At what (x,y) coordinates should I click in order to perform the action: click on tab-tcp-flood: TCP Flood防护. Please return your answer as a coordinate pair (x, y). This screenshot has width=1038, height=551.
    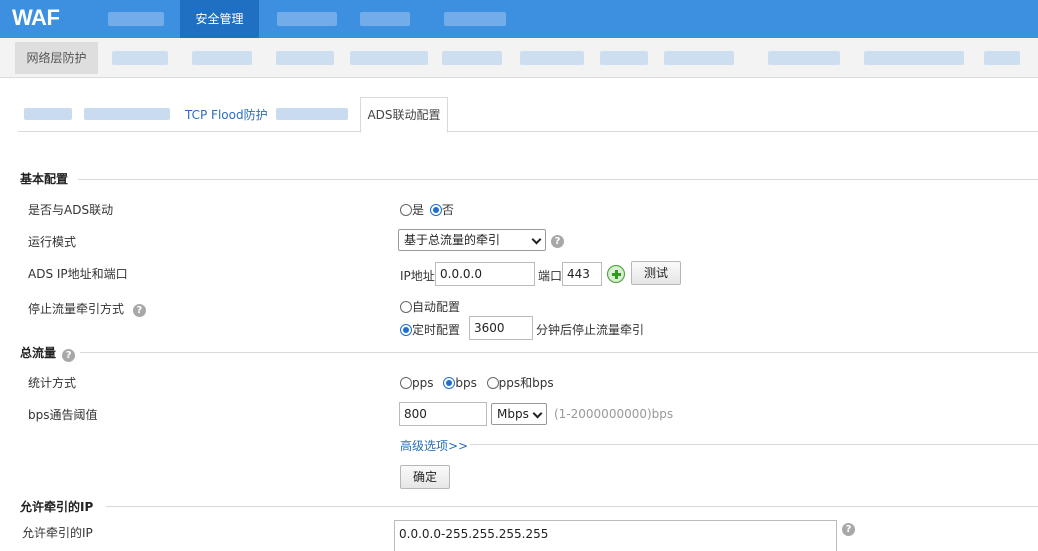
    Looking at the image, I should click on (226, 114).